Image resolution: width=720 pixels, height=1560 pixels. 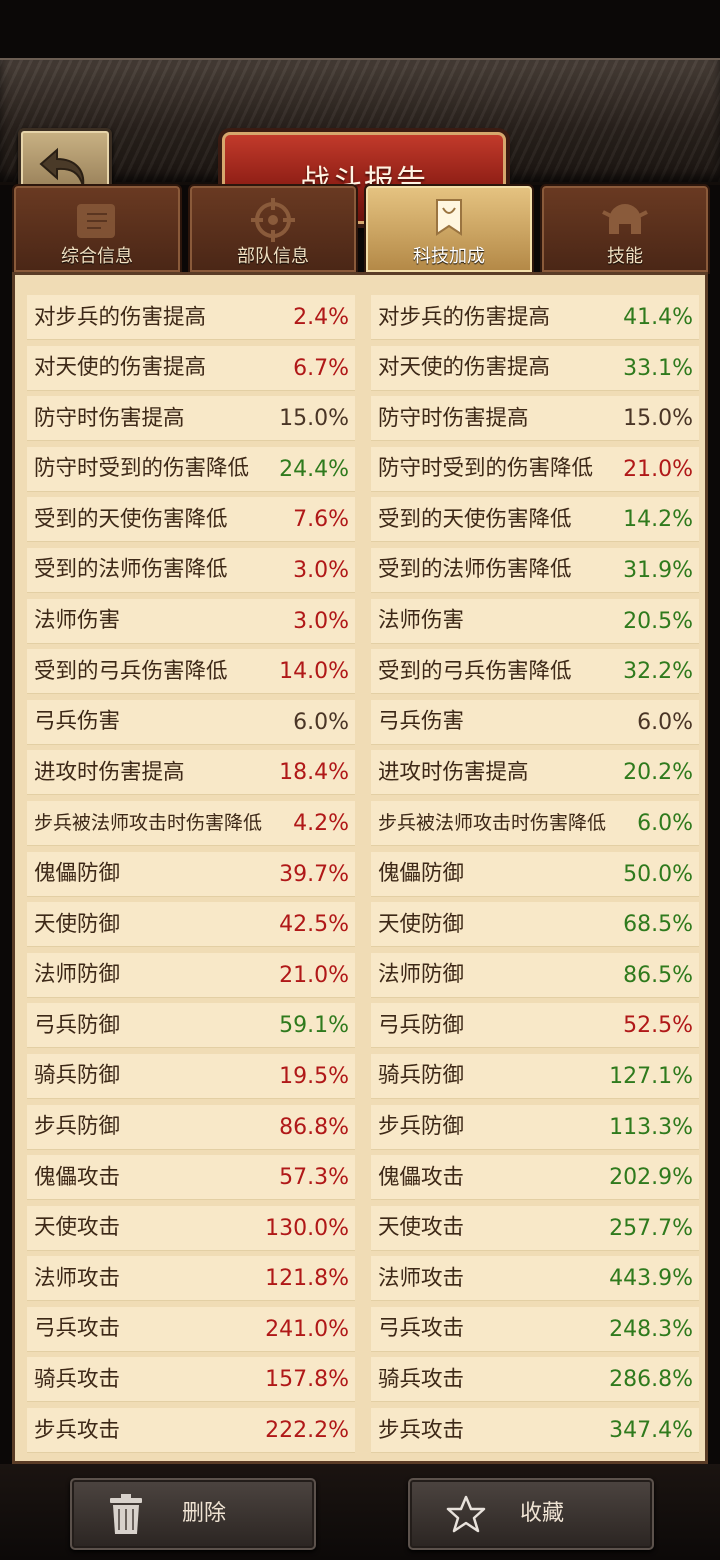 I want to click on delete-button: 删除, so click(x=193, y=1514).